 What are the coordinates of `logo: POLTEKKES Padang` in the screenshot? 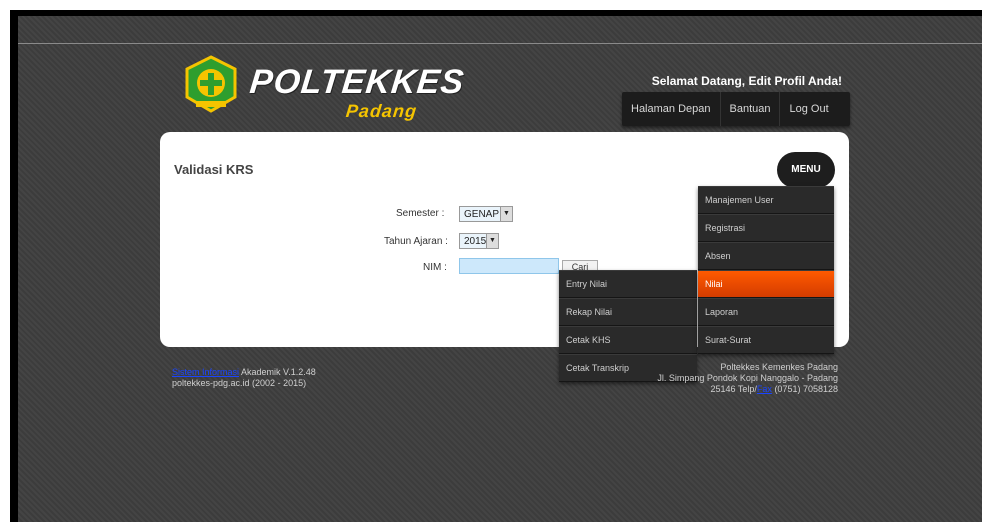 It's located at (322, 96).